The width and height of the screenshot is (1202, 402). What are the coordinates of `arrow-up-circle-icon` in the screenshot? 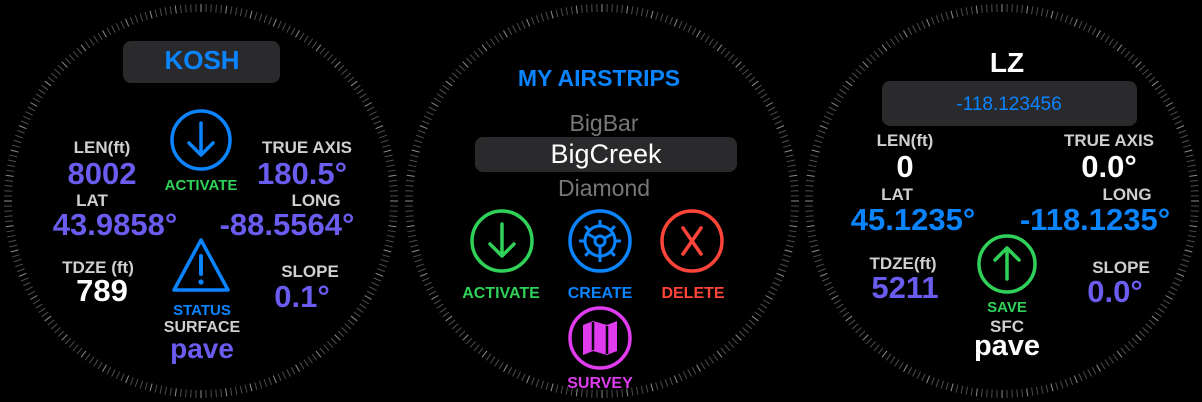 It's located at (1007, 264).